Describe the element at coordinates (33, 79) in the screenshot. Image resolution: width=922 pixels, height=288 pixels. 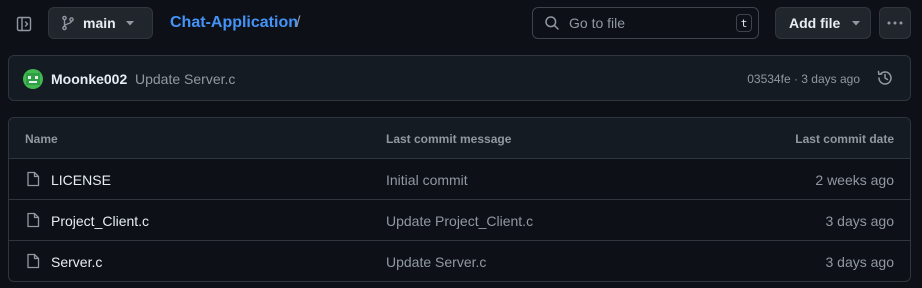
I see `avatar` at that location.